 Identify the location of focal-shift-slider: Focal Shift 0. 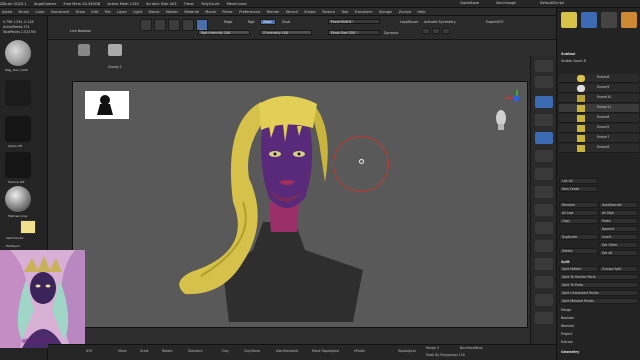
(354, 21).